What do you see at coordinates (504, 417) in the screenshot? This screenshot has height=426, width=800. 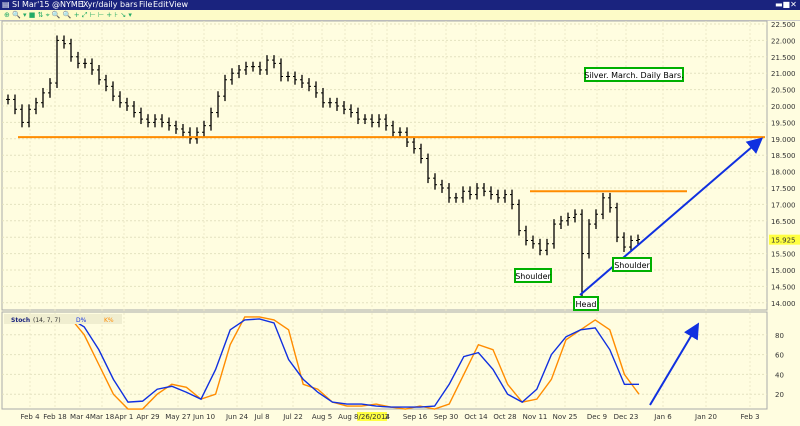 I see `x-tick-label: Oct 28` at bounding box center [504, 417].